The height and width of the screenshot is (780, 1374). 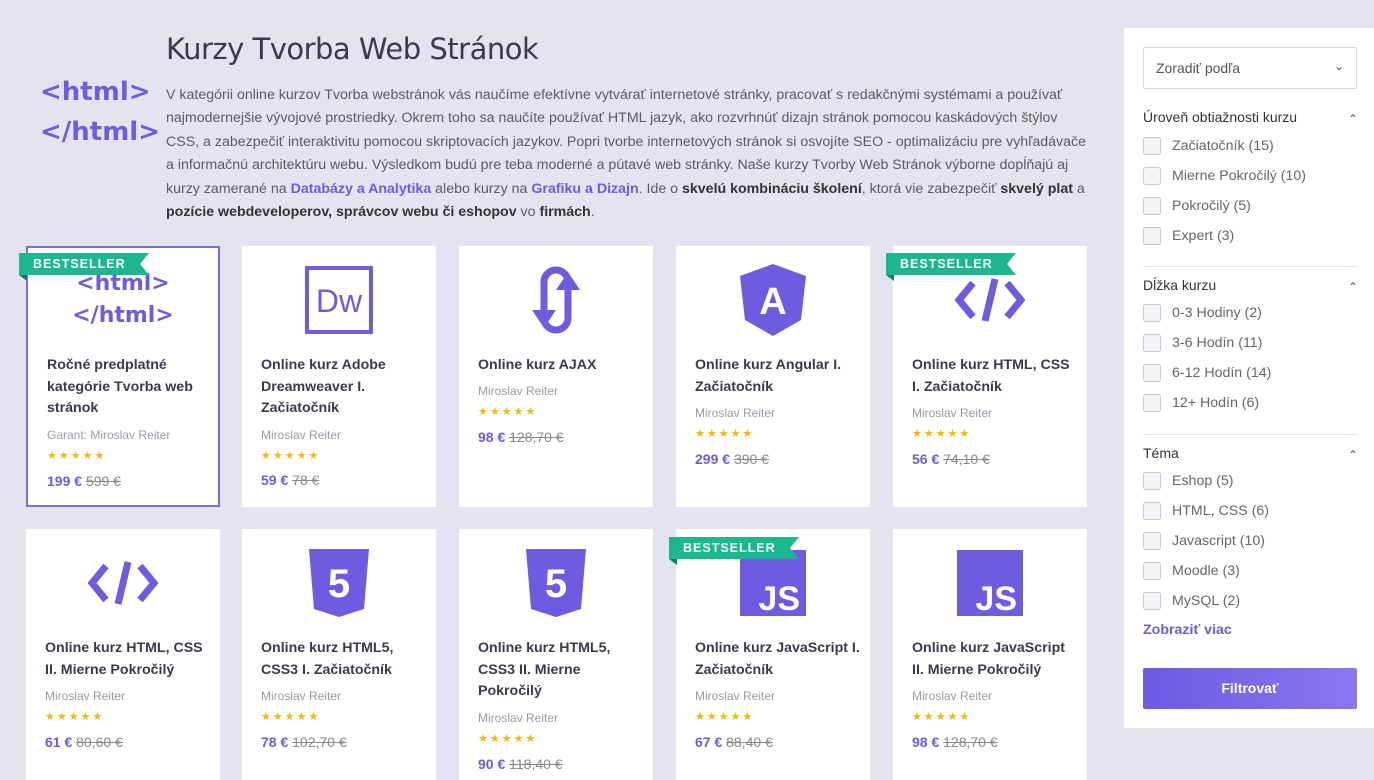 I want to click on angular-icon: A, so click(x=773, y=300).